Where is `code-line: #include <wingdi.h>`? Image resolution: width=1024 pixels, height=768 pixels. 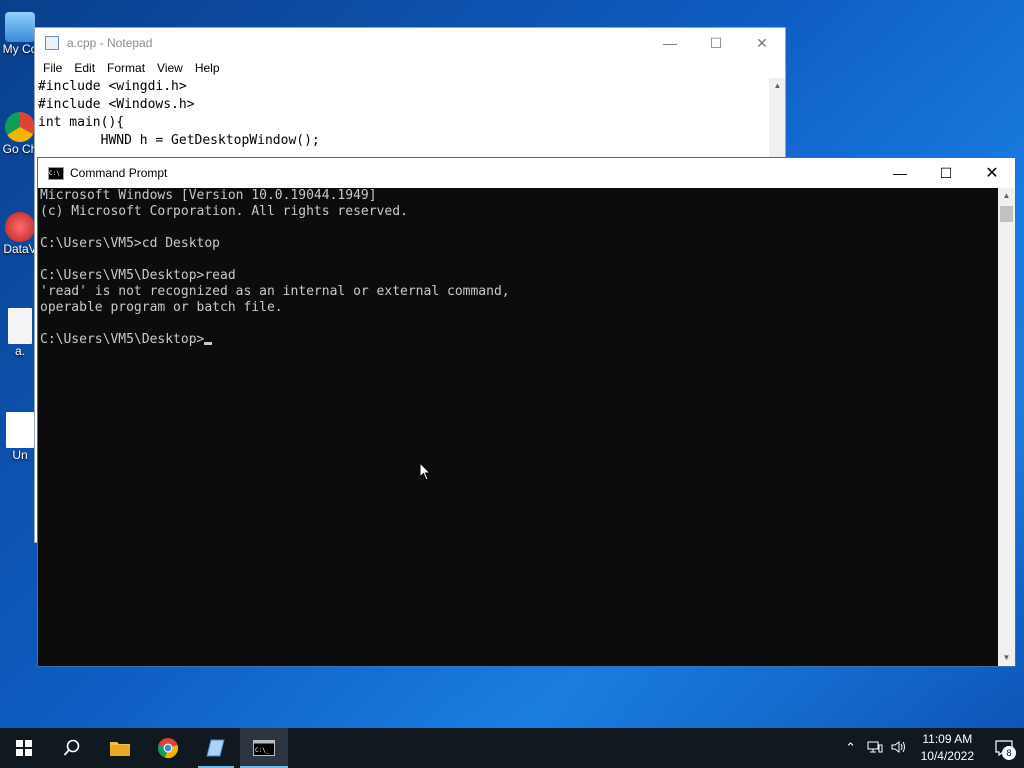
code-line: #include <wingdi.h> is located at coordinates (112, 86).